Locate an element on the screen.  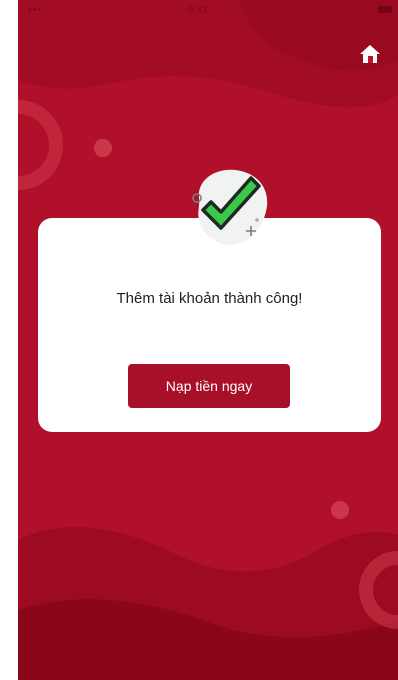
status-time: 9:41 is located at coordinates (198, 10).